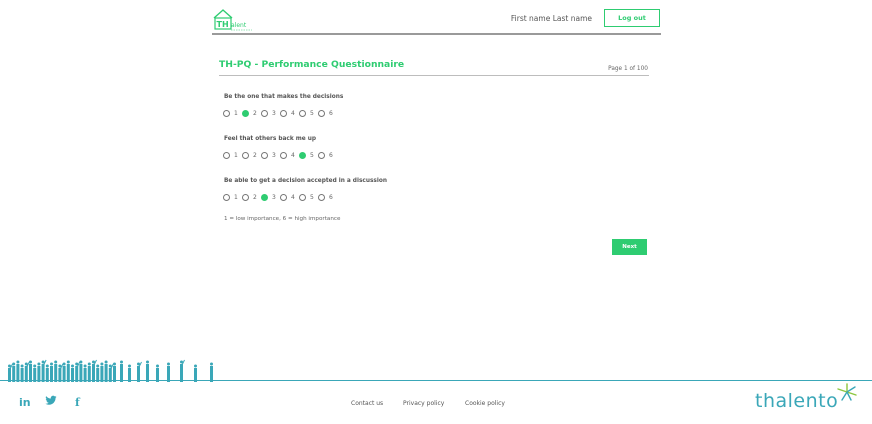 This screenshot has height=424, width=872. I want to click on people-silhouettes-graphic, so click(110, 370).